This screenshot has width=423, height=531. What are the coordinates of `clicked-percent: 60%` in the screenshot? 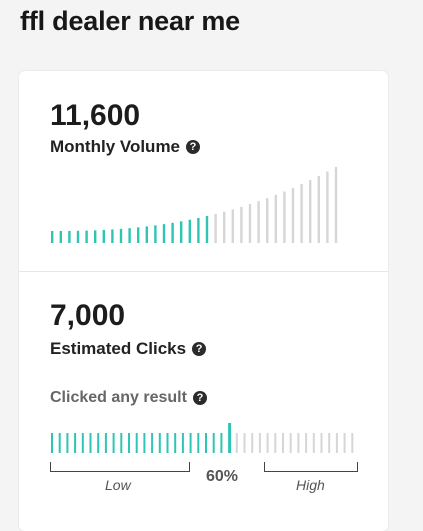 It's located at (222, 476).